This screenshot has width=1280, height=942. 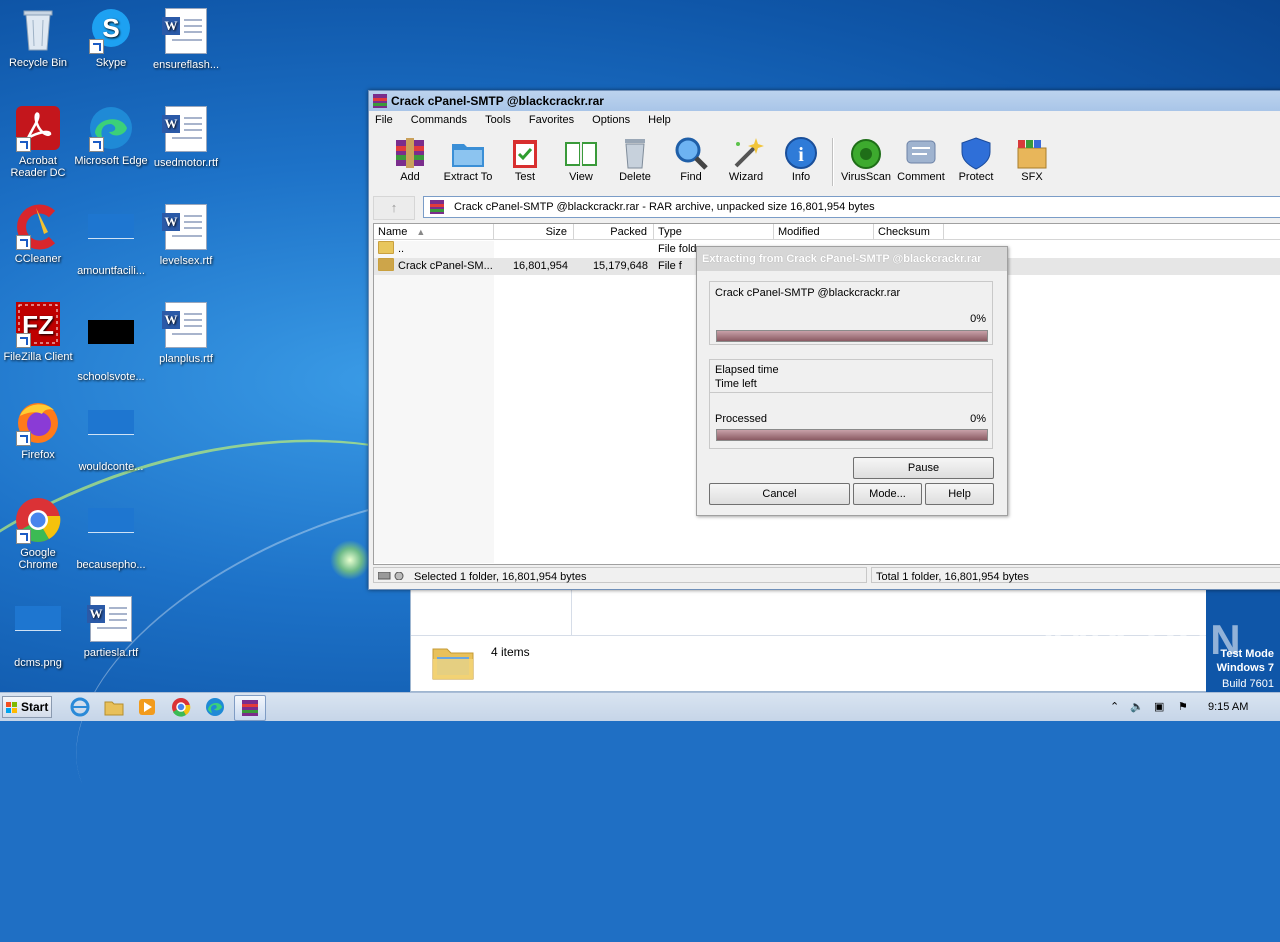 I want to click on media-player-icon, so click(x=147, y=707).